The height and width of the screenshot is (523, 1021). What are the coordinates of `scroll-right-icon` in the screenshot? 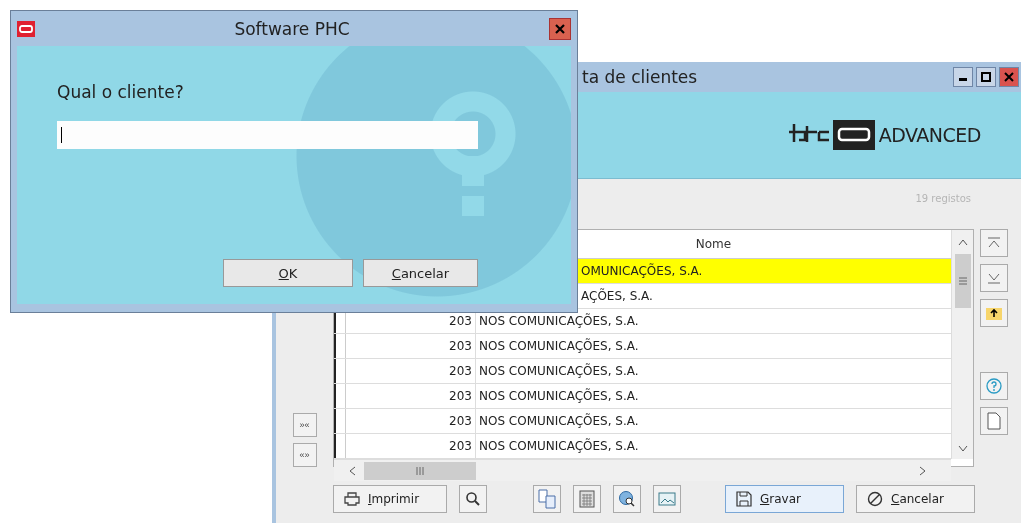 It's located at (923, 470).